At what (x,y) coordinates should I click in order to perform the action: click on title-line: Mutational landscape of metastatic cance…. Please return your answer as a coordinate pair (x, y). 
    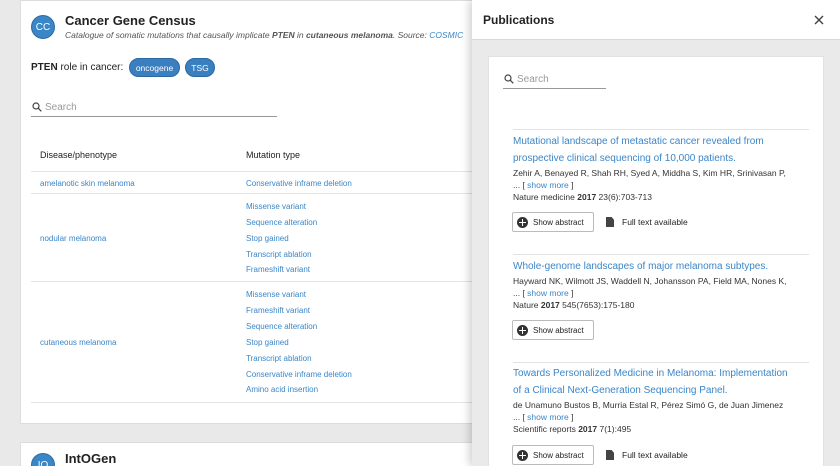
    Looking at the image, I should click on (638, 141).